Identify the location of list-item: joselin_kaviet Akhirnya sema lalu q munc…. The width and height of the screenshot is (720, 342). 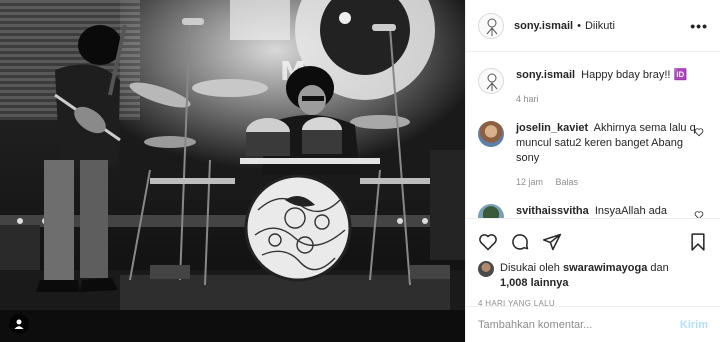
(593, 155).